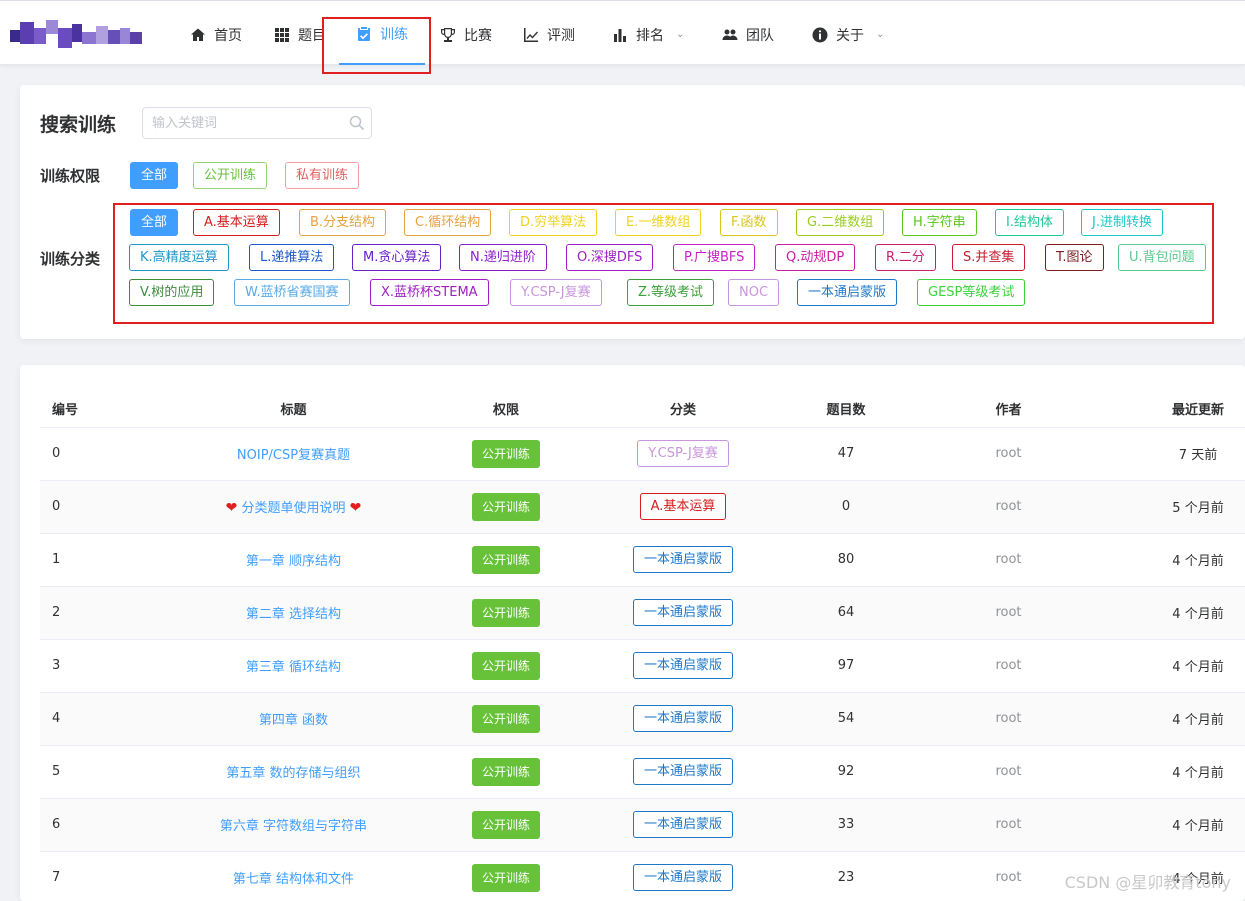 Image resolution: width=1245 pixels, height=901 pixels. I want to click on auth-all: 全部, so click(154, 175).